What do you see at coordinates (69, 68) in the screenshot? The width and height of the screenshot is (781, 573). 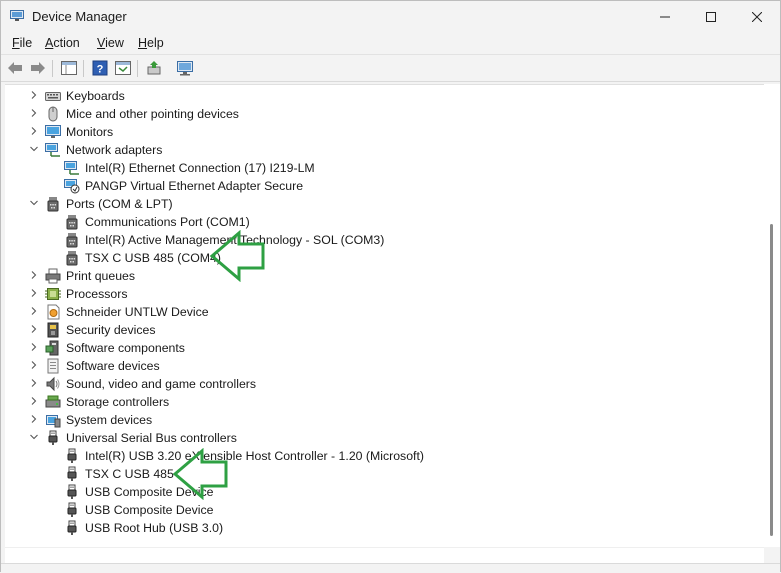 I see `show-hide-console-tree-button` at bounding box center [69, 68].